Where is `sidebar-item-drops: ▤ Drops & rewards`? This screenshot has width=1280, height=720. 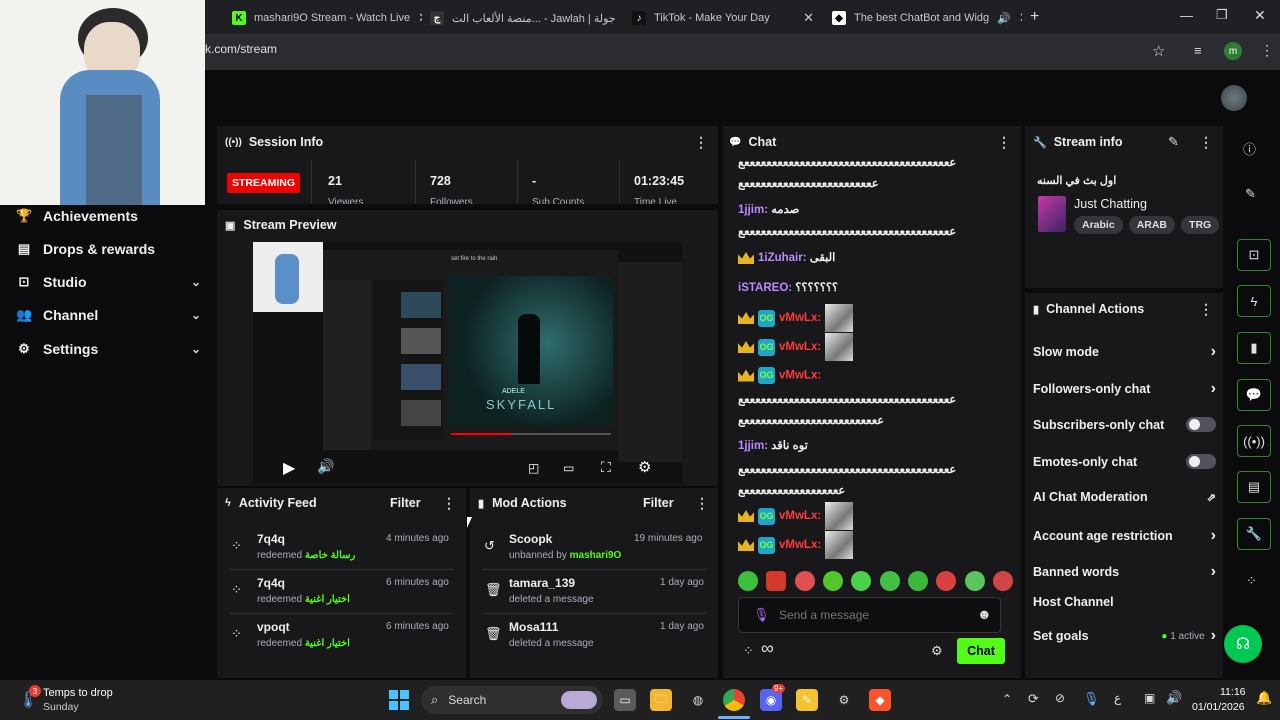 sidebar-item-drops: ▤ Drops & rewards is located at coordinates (108, 249).